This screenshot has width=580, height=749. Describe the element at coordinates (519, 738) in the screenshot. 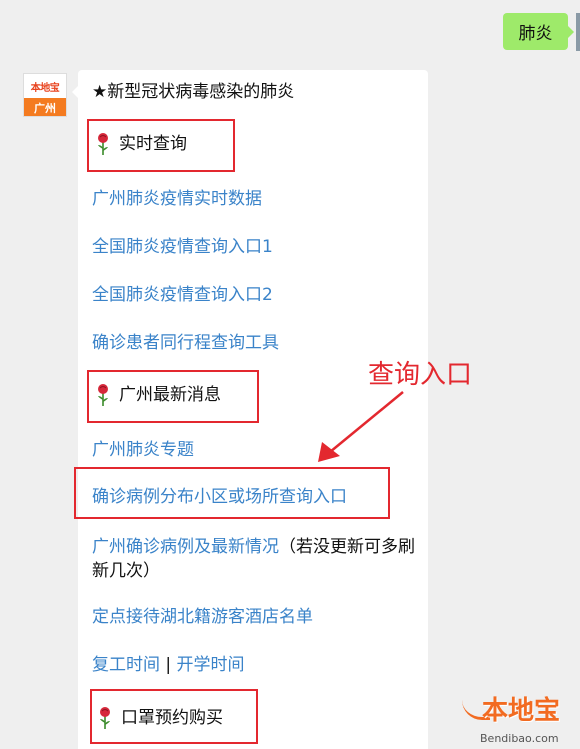

I see `watermark-url: Bendibao.com` at that location.